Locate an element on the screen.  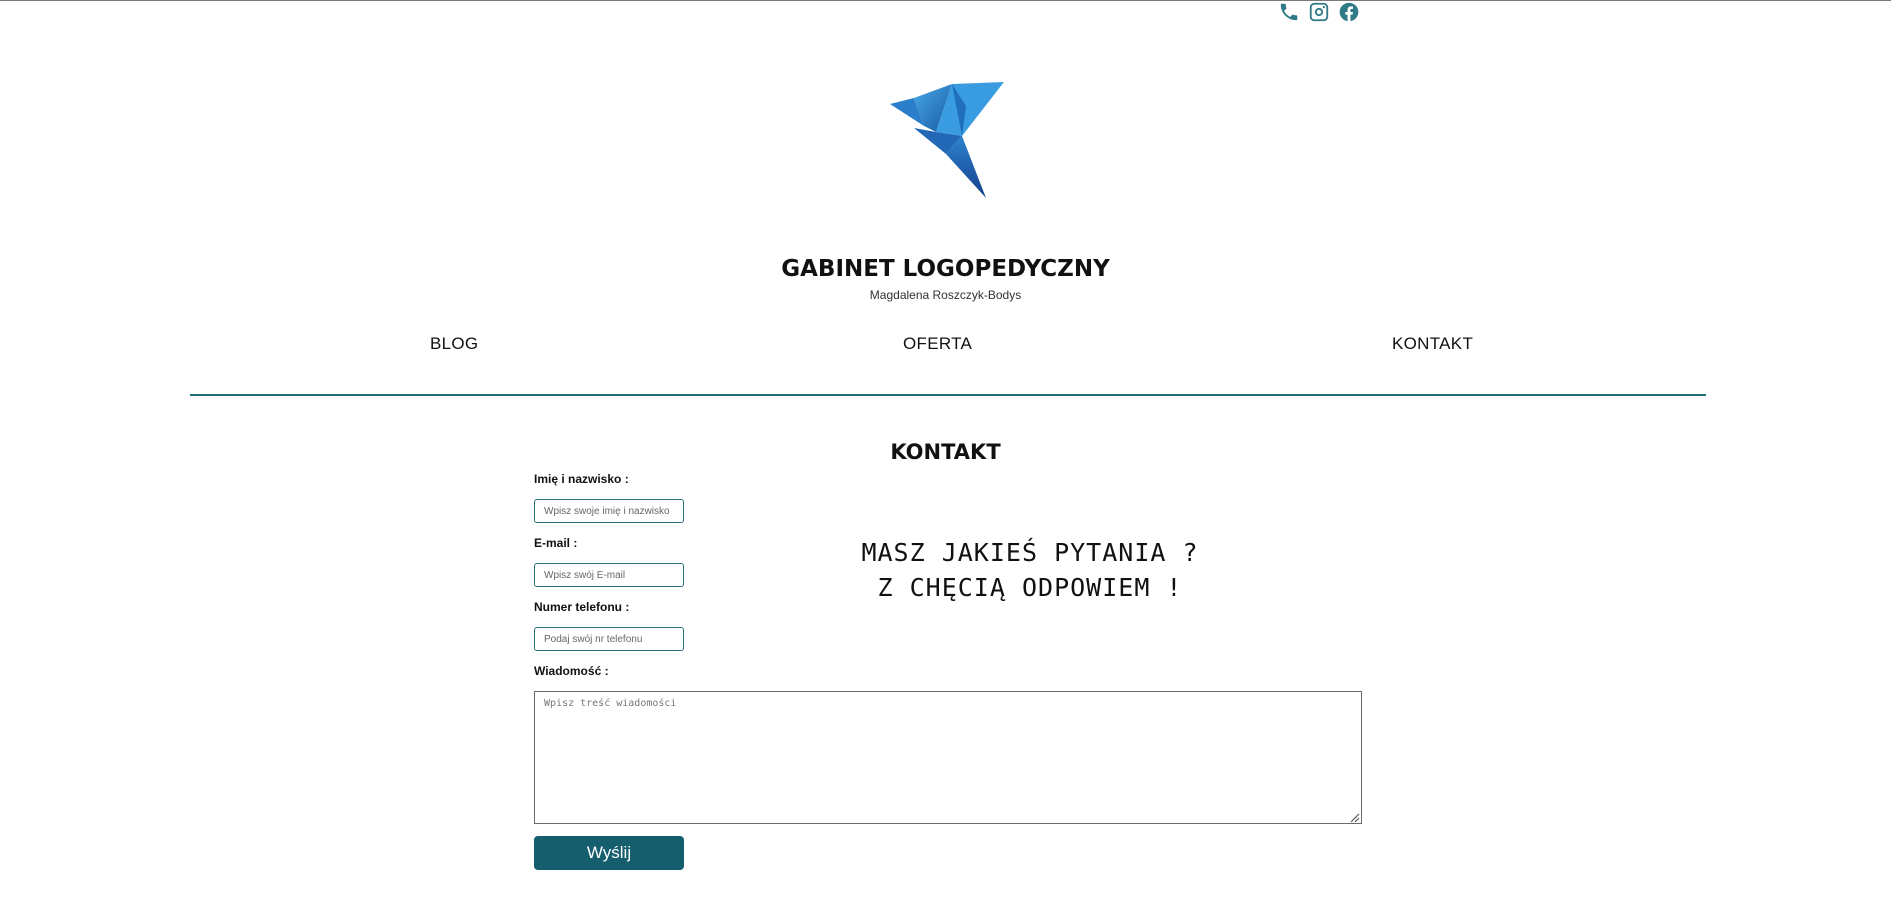
submit-button: Wyślij is located at coordinates (609, 853).